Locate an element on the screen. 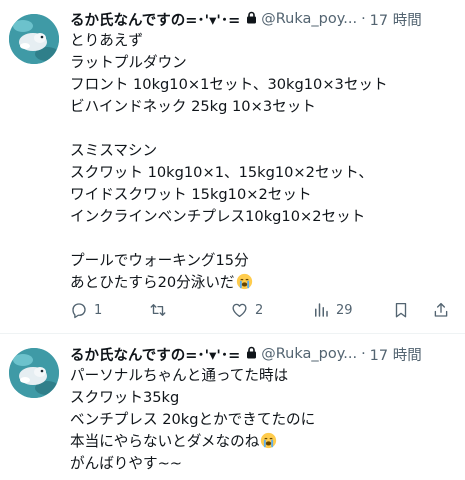  tweet-divider is located at coordinates (232, 333).